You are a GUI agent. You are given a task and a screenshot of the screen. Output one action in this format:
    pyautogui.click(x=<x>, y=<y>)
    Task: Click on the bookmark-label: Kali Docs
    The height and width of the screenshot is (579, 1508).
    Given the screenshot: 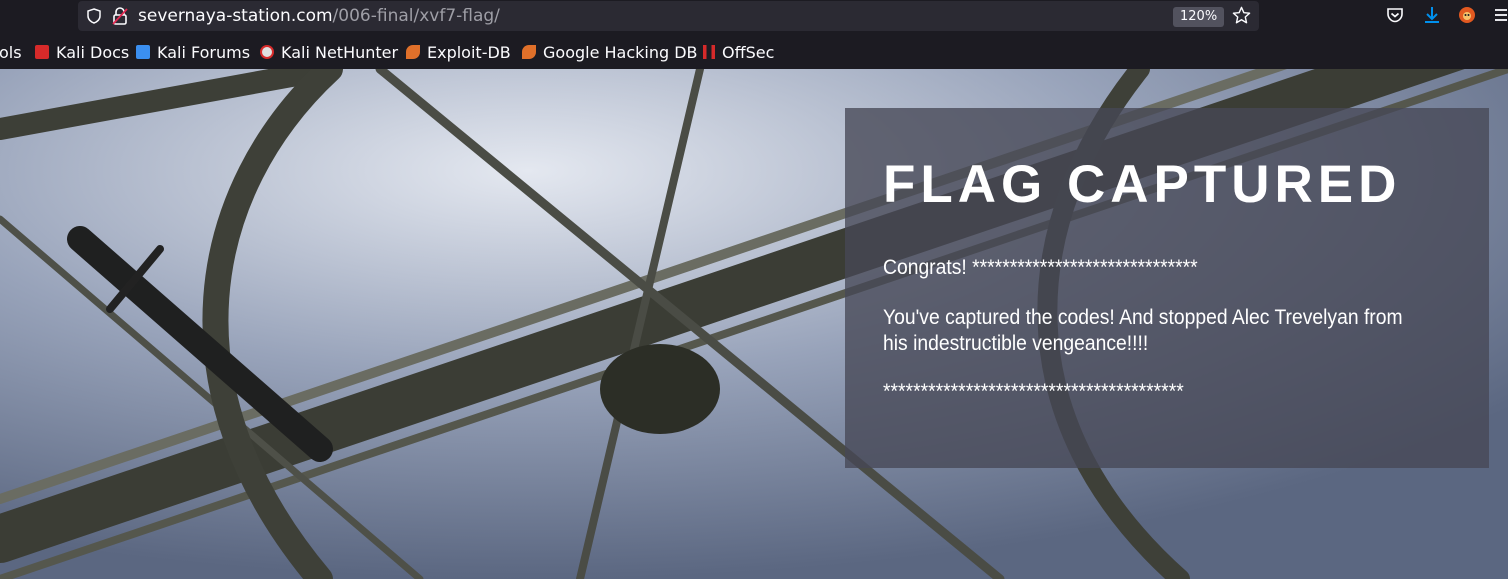 What is the action you would take?
    pyautogui.click(x=93, y=52)
    